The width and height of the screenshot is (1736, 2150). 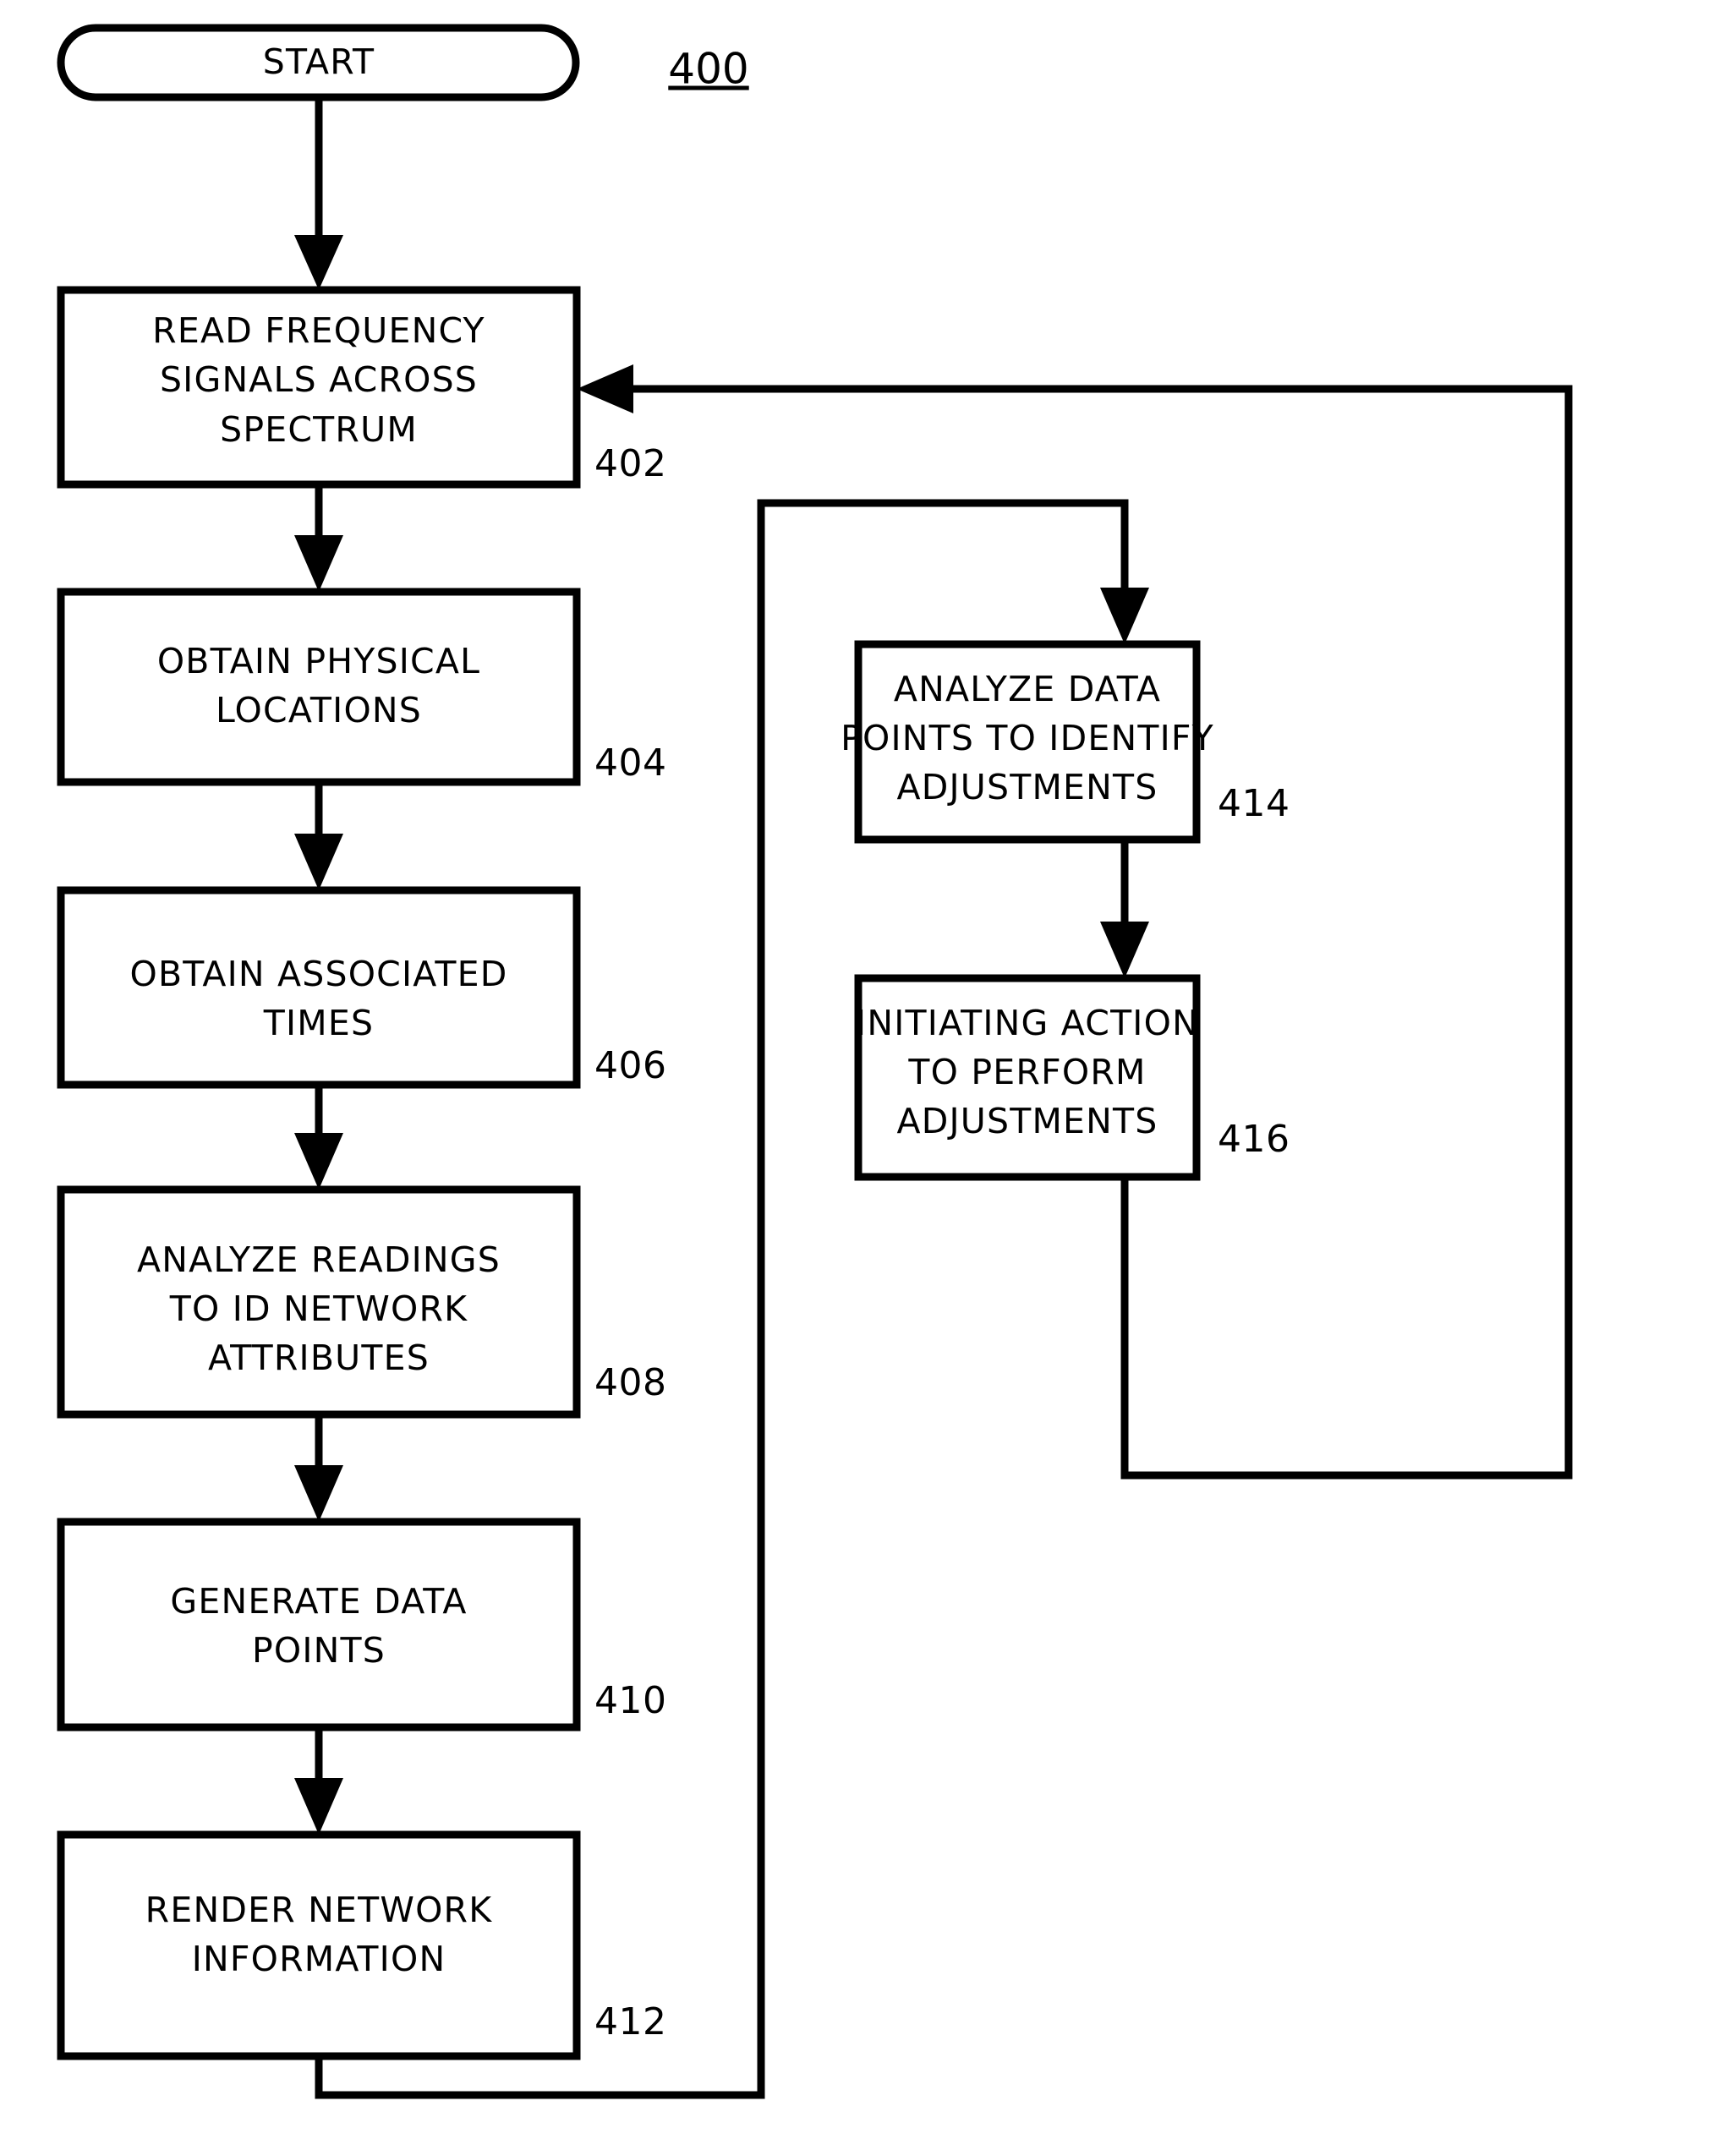 What do you see at coordinates (630, 1701) in the screenshot?
I see `ref-label-410: 410` at bounding box center [630, 1701].